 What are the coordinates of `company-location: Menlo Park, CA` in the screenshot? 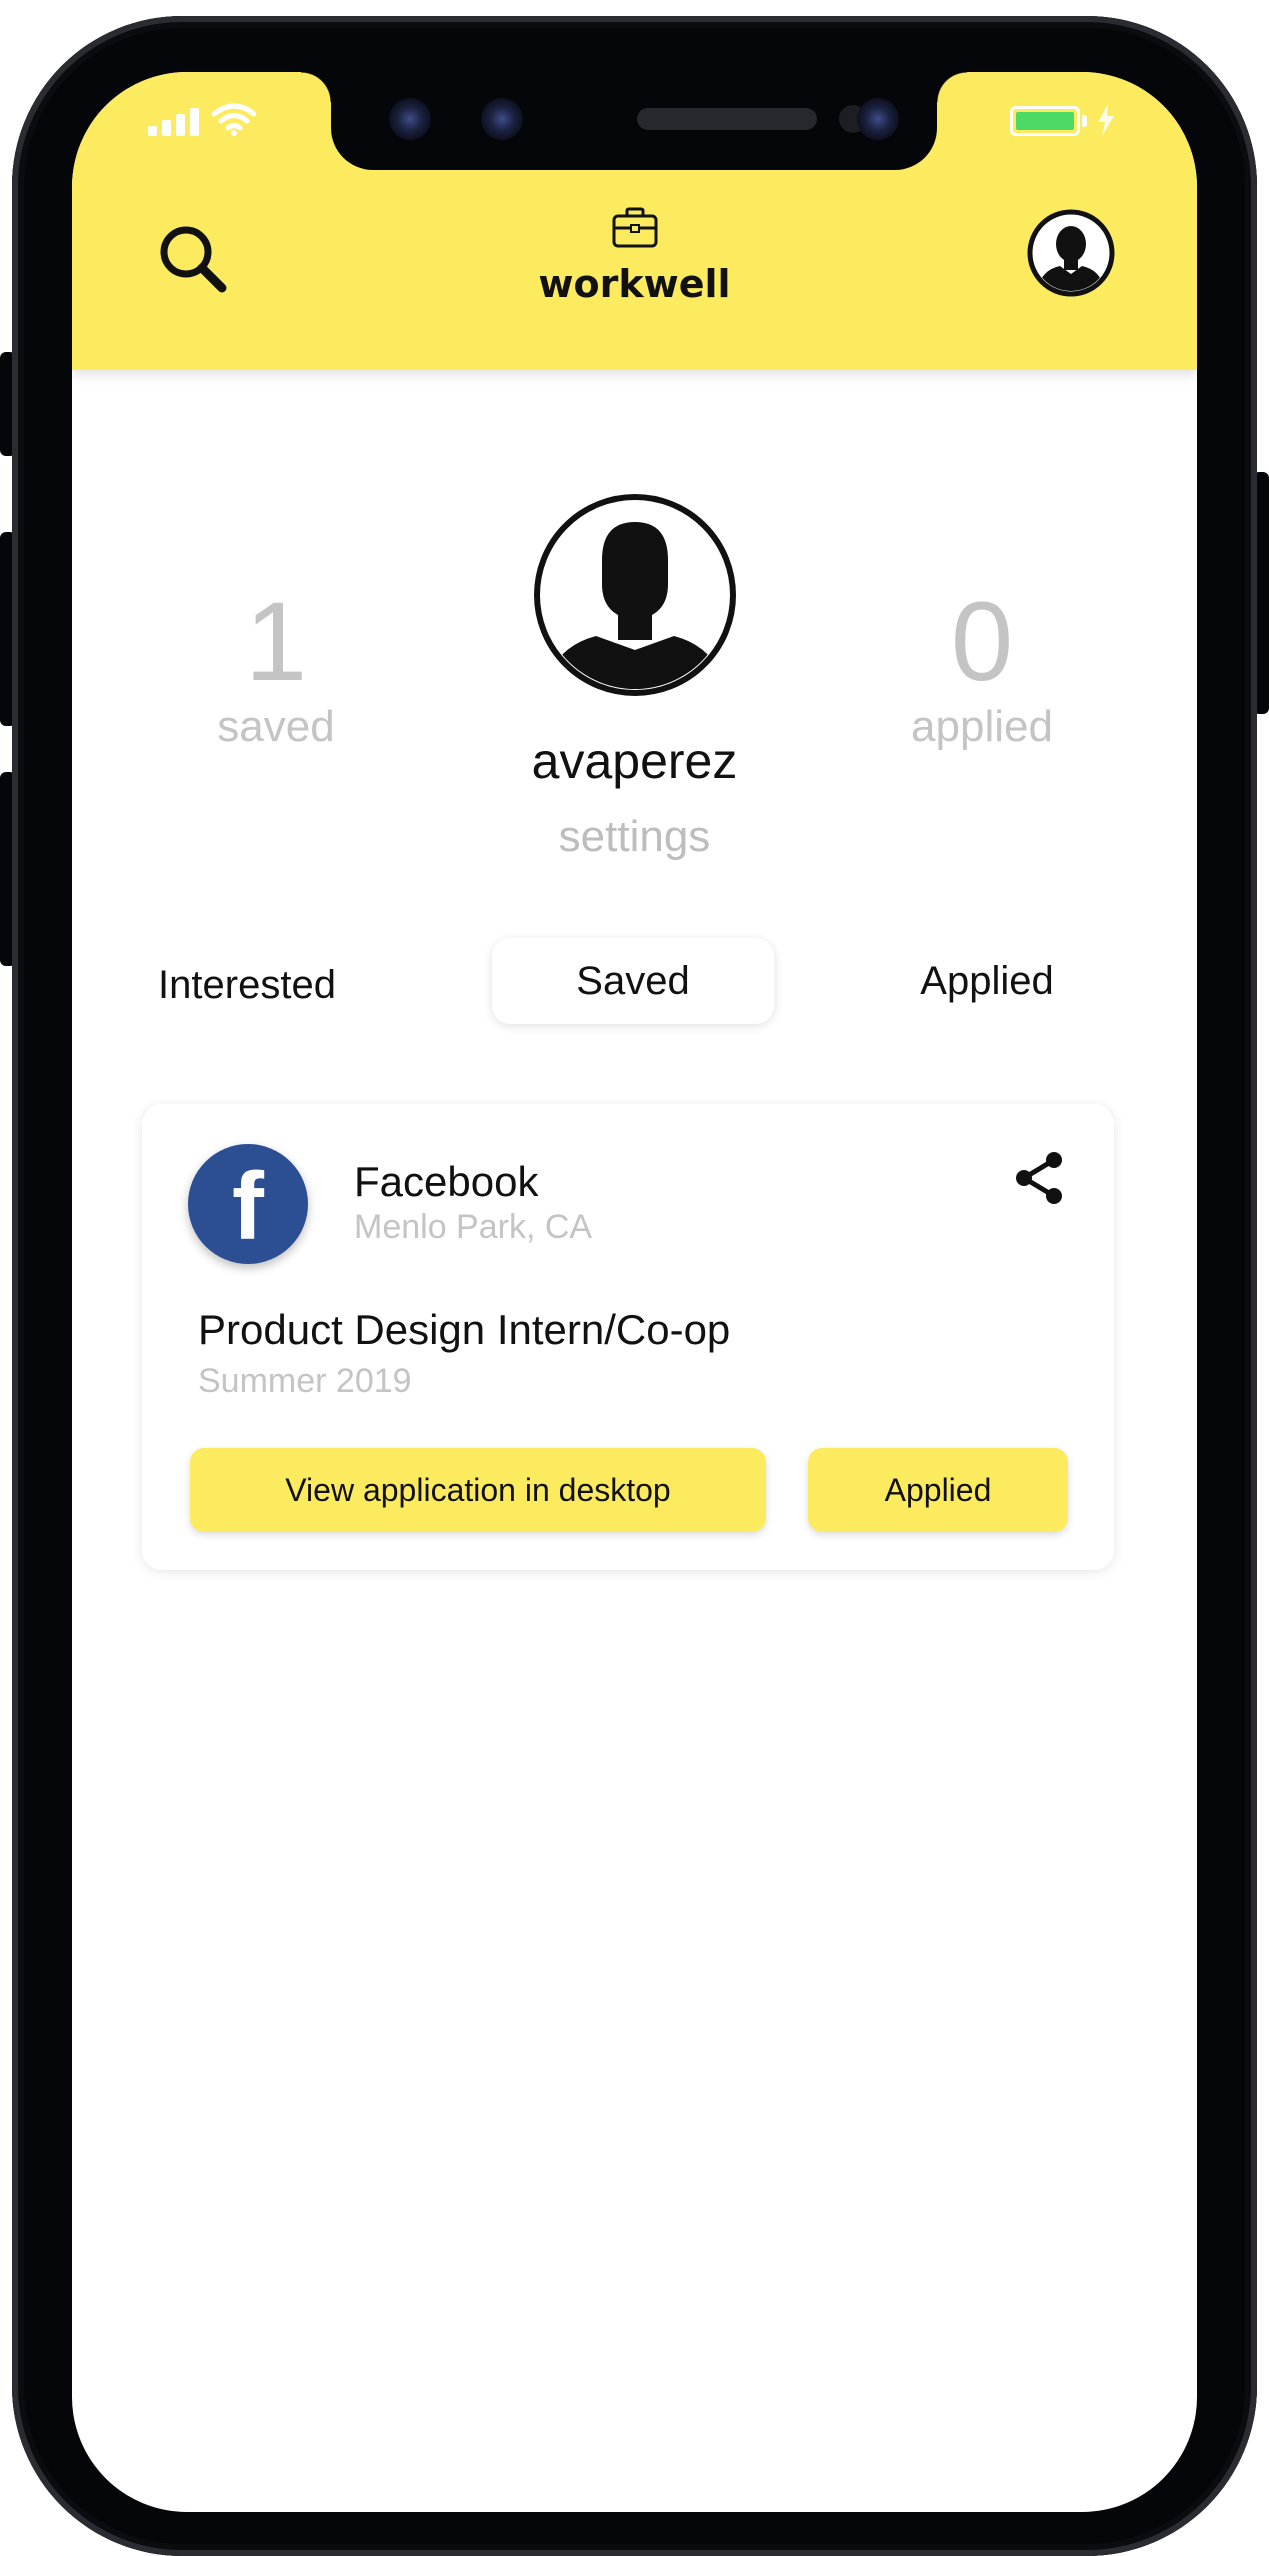 It's located at (473, 1227).